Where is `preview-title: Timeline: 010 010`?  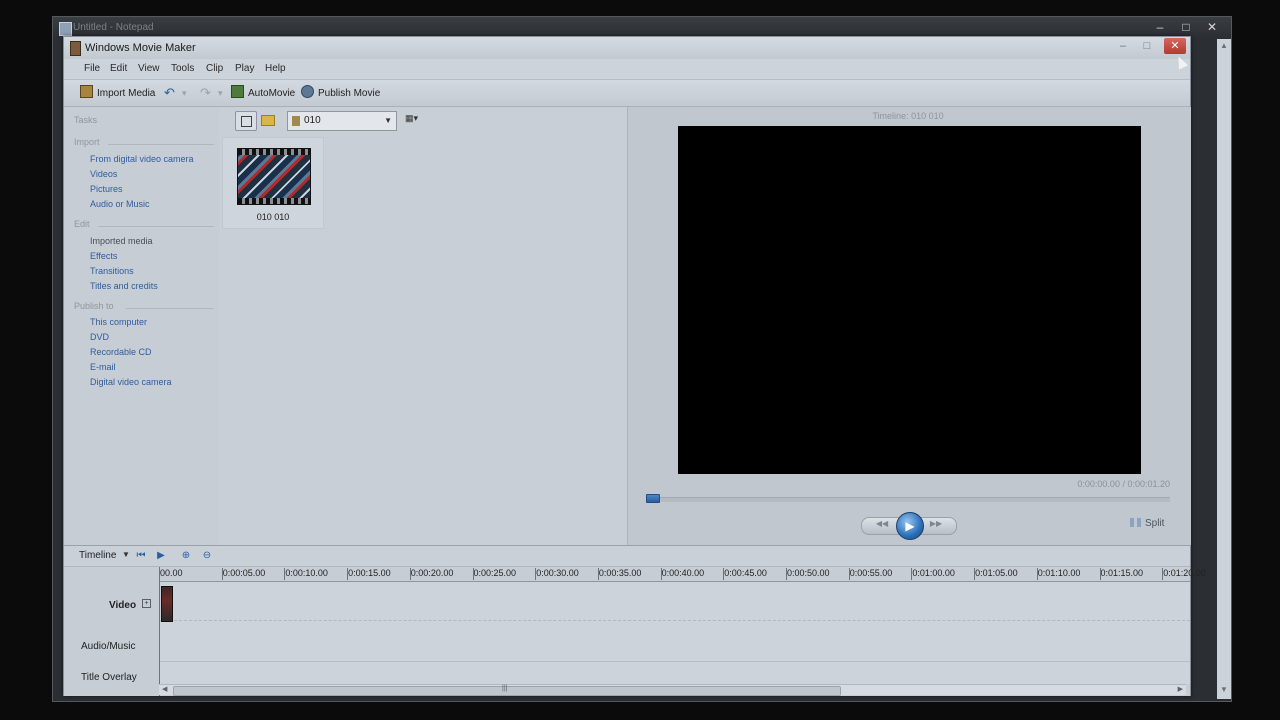 preview-title: Timeline: 010 010 is located at coordinates (908, 116).